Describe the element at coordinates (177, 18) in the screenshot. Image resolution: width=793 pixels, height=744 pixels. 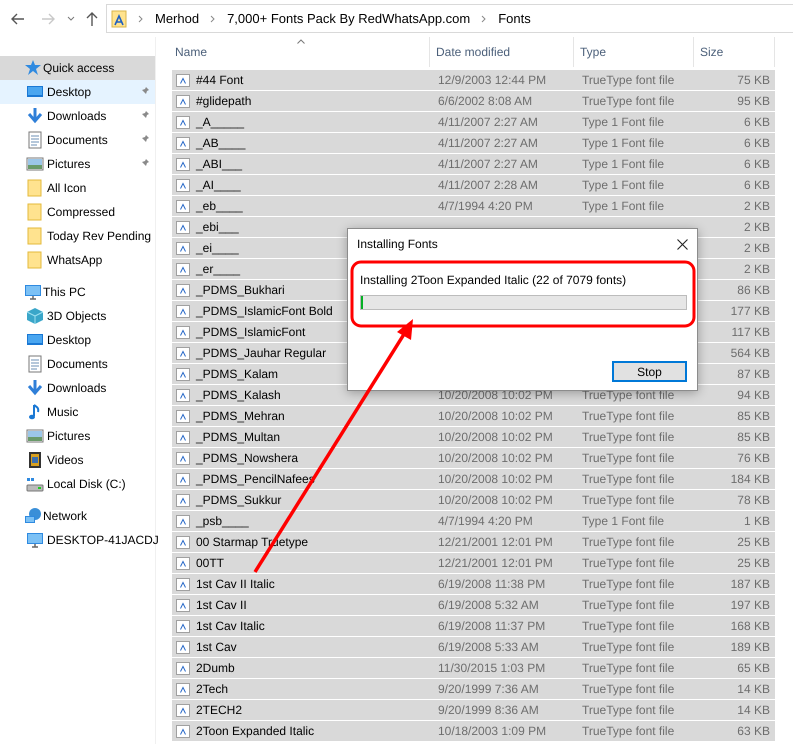
I see `breadcrumb: Merhod` at that location.